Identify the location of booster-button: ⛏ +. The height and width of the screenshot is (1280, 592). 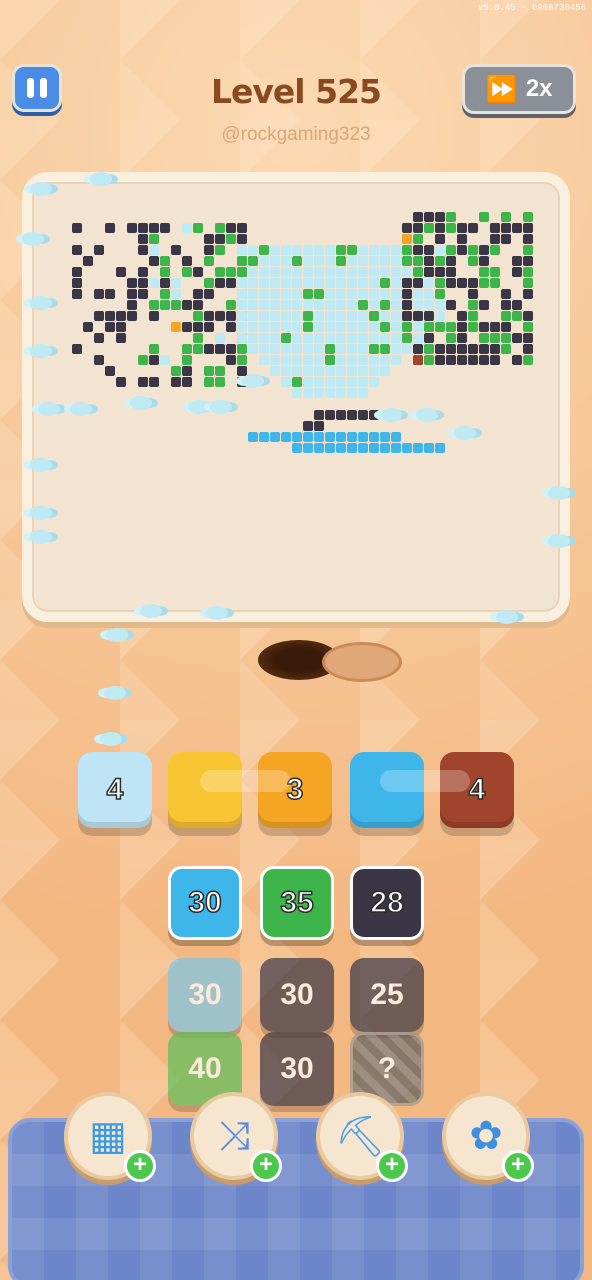
(362, 1137).